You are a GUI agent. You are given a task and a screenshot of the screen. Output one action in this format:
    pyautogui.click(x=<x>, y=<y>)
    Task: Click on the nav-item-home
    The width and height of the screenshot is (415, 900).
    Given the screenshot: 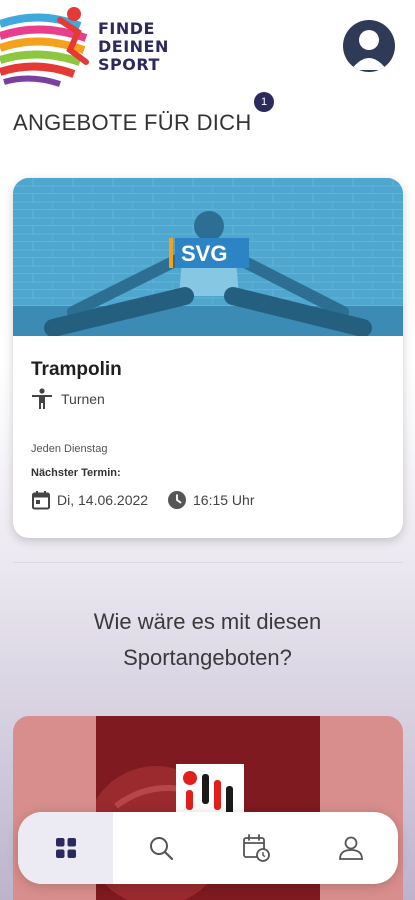 What is the action you would take?
    pyautogui.click(x=65, y=848)
    